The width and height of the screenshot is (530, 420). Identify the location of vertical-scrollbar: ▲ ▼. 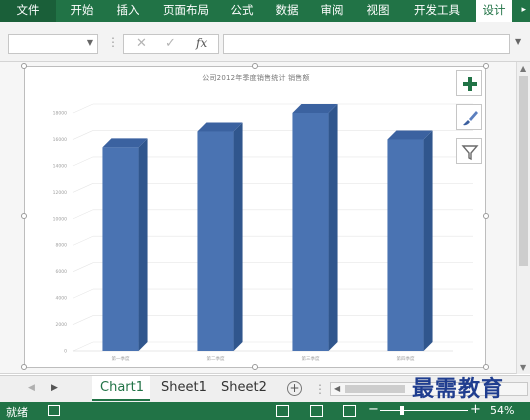
(523, 218).